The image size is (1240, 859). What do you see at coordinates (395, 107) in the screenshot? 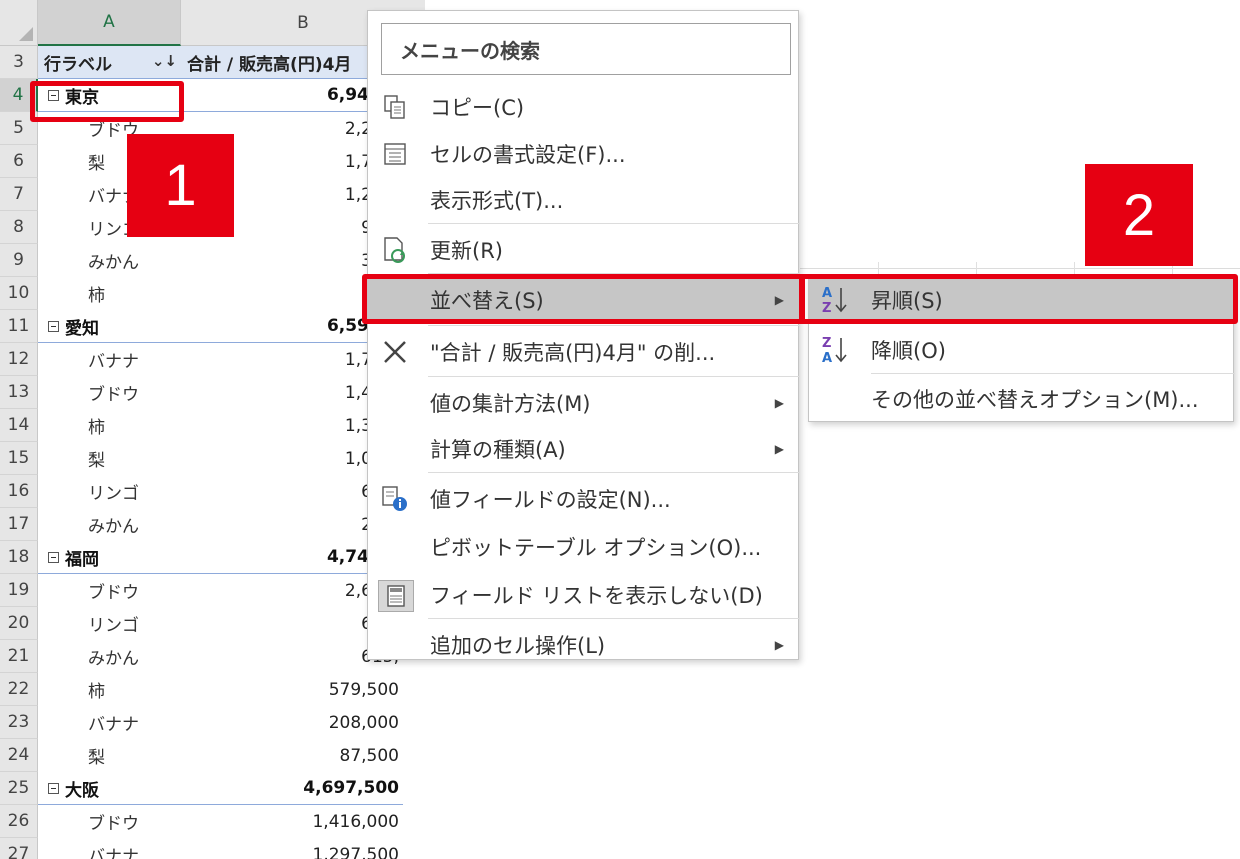
I see `copy-icon` at bounding box center [395, 107].